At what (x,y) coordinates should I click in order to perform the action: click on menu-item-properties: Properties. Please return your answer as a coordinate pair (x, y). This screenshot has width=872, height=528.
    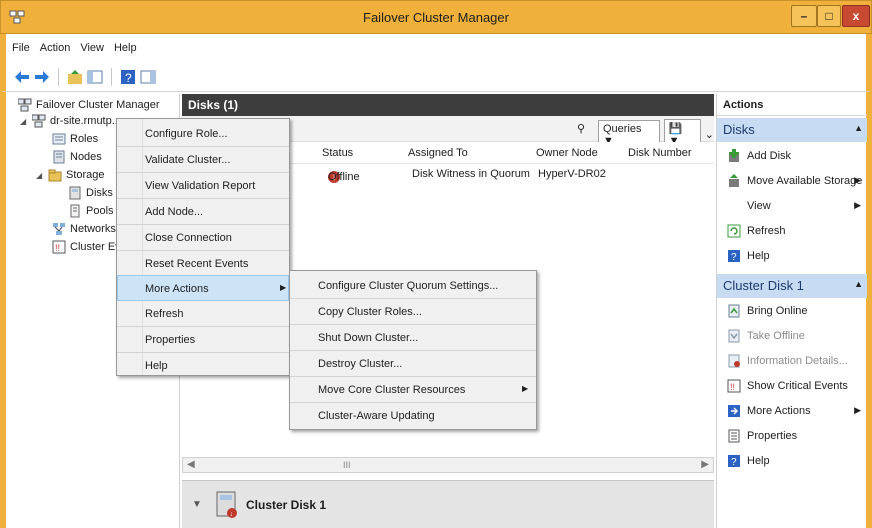
    Looking at the image, I should click on (203, 340).